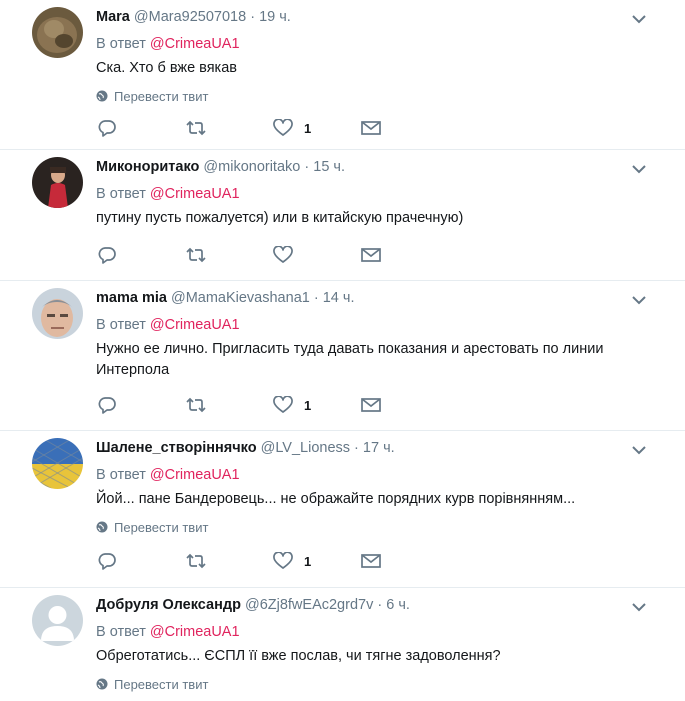 The image size is (685, 701). I want to click on user-handle: @MamaKievashana1, so click(240, 298).